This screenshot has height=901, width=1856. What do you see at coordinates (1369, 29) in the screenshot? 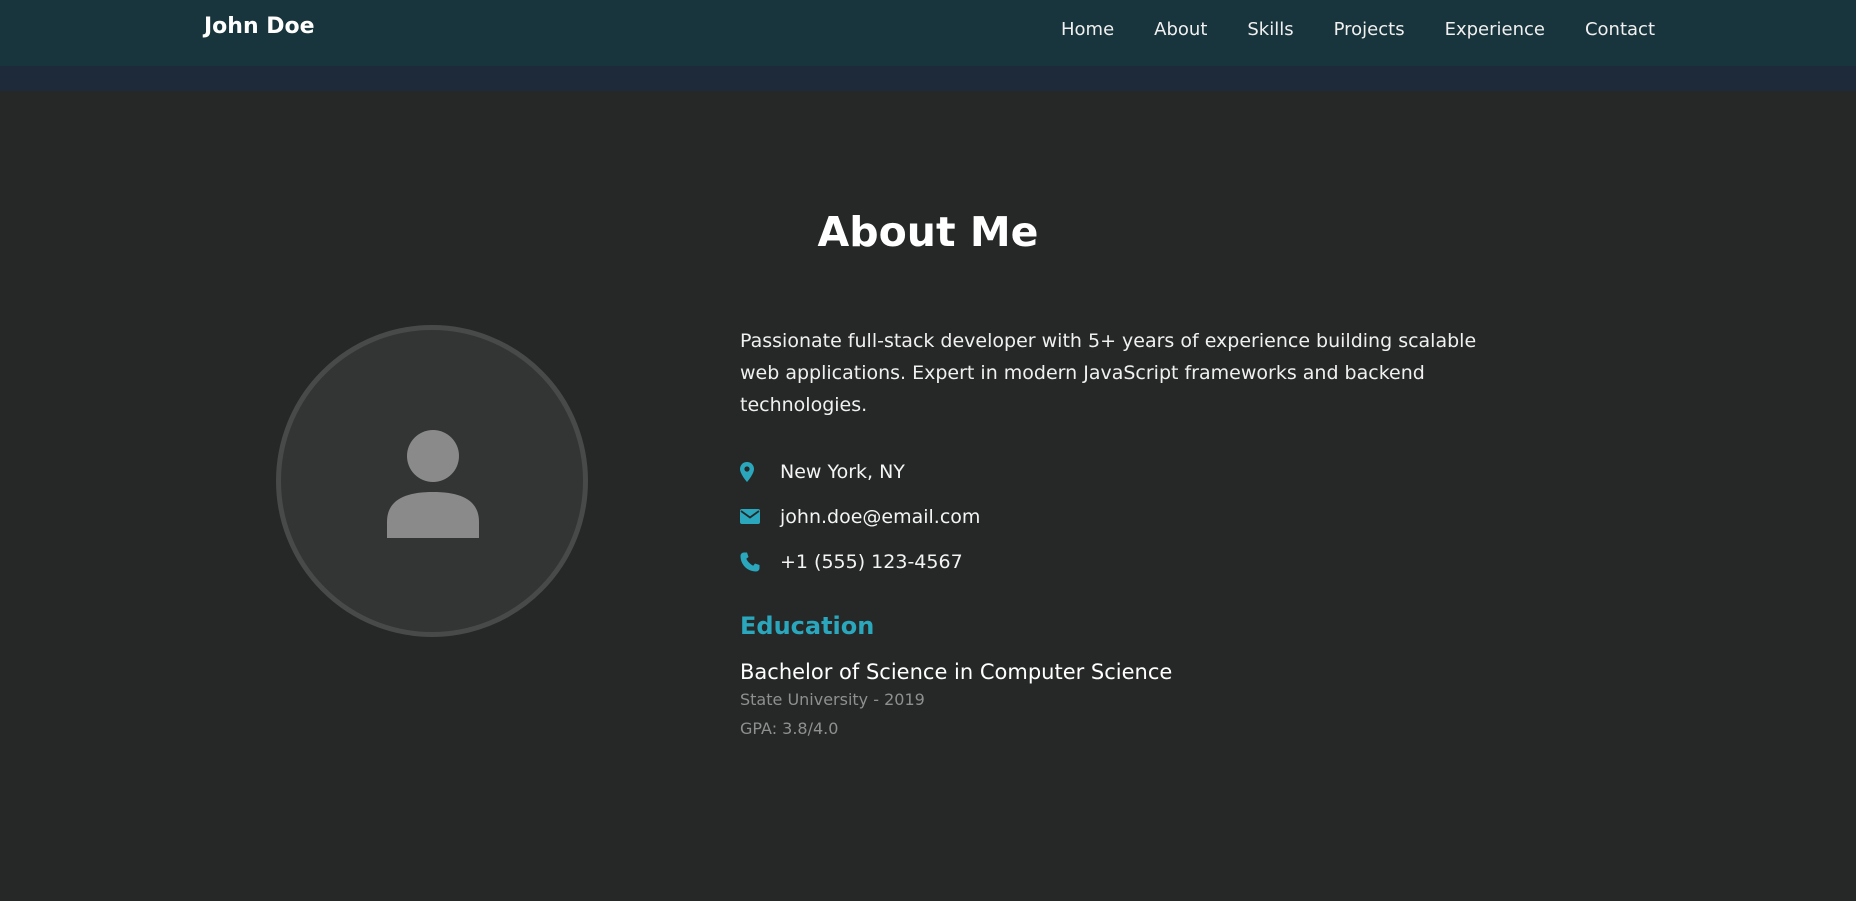
I see `nav-link-projects: Projects` at bounding box center [1369, 29].